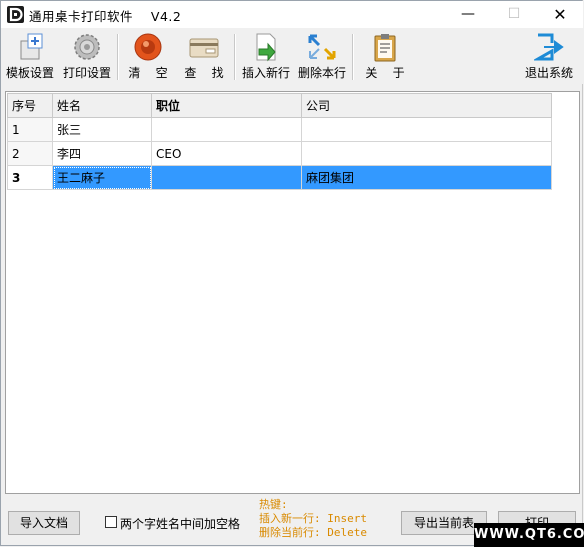  What do you see at coordinates (102, 177) in the screenshot?
I see `name-cell: 王二麻子` at bounding box center [102, 177].